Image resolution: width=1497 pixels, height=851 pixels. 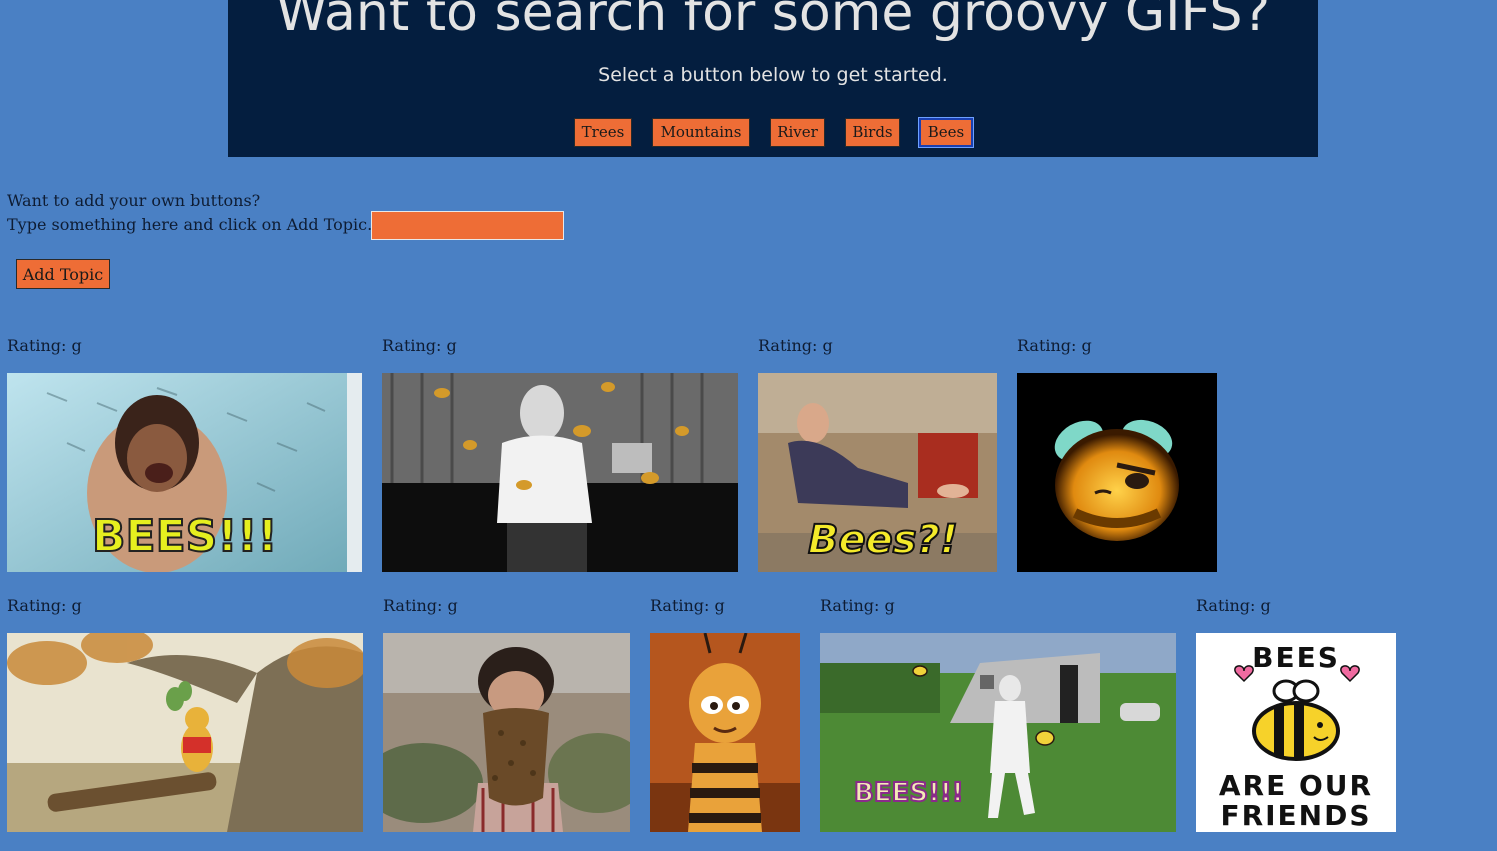 I want to click on topic-button-birds: Birds, so click(x=872, y=132).